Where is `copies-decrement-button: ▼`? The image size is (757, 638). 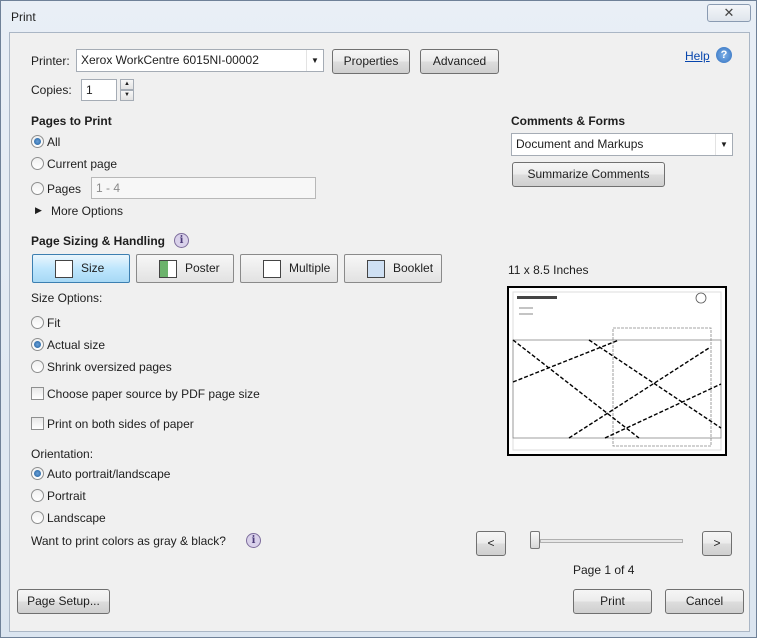
copies-decrement-button: ▼ is located at coordinates (127, 95).